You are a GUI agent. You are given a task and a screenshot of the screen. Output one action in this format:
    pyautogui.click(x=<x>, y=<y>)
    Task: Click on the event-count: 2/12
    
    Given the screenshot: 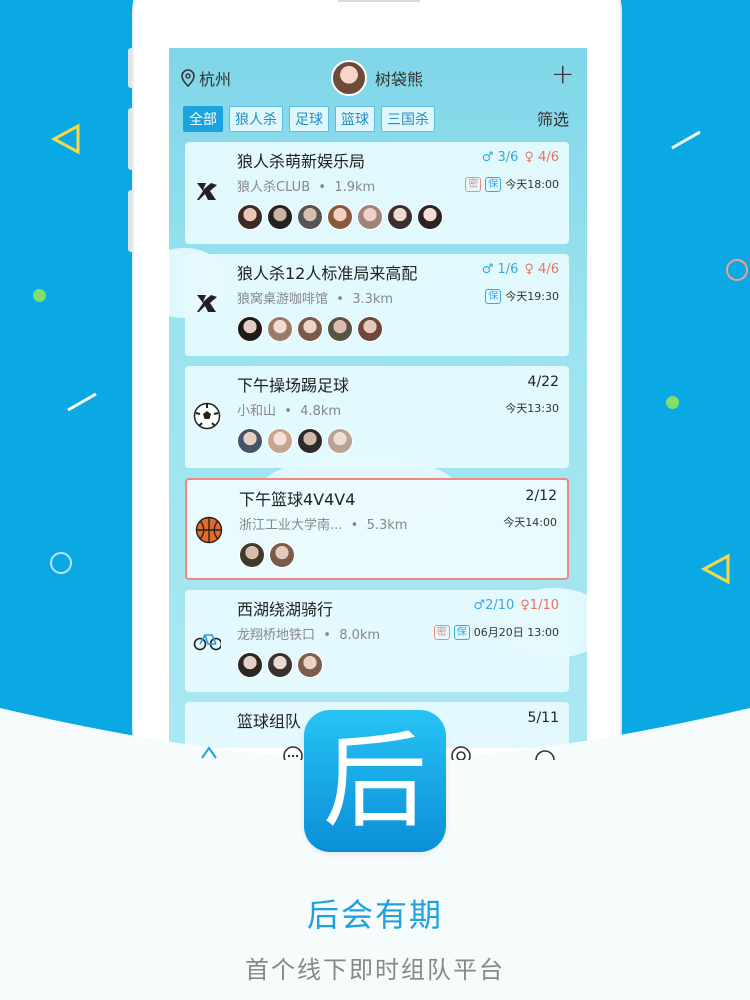 What is the action you would take?
    pyautogui.click(x=541, y=496)
    